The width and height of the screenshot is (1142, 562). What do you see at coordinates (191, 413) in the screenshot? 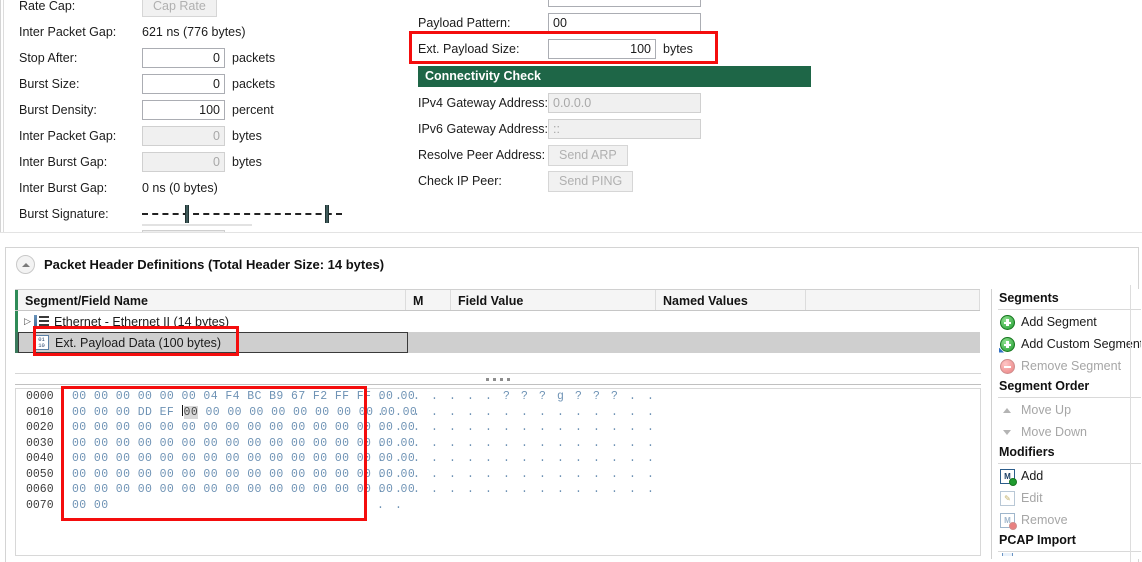
I see `hex-byte-selected: 00` at bounding box center [191, 413].